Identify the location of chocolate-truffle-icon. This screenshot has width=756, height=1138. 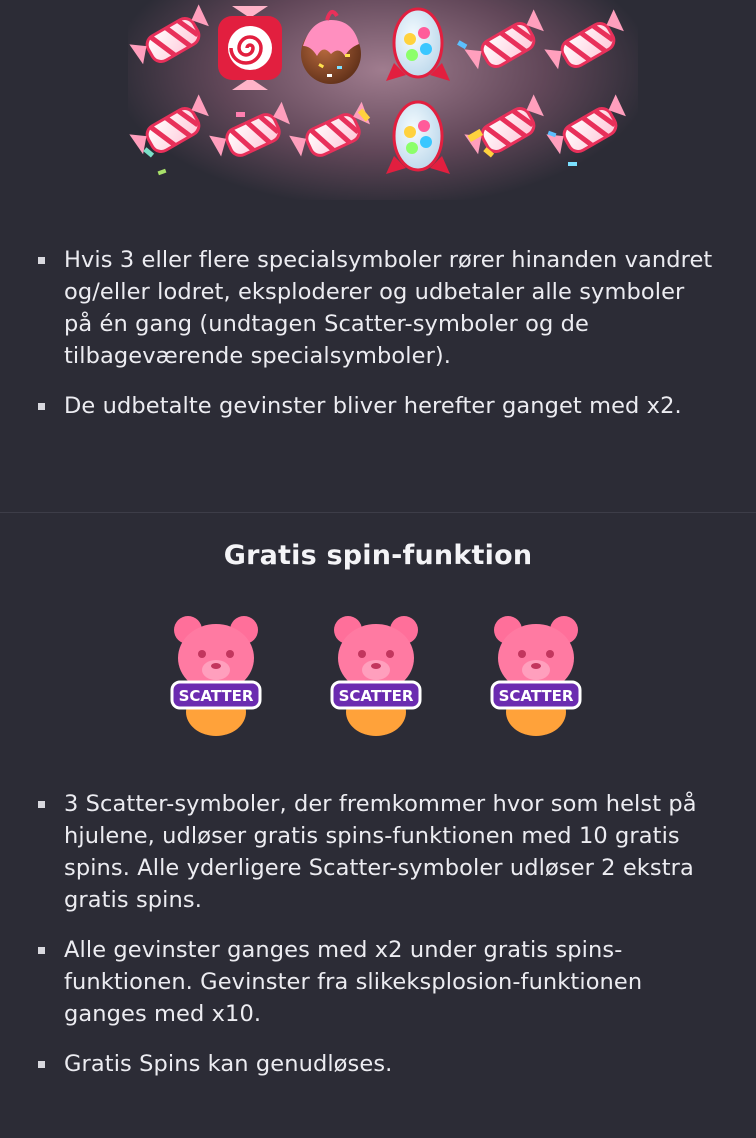
(331, 46).